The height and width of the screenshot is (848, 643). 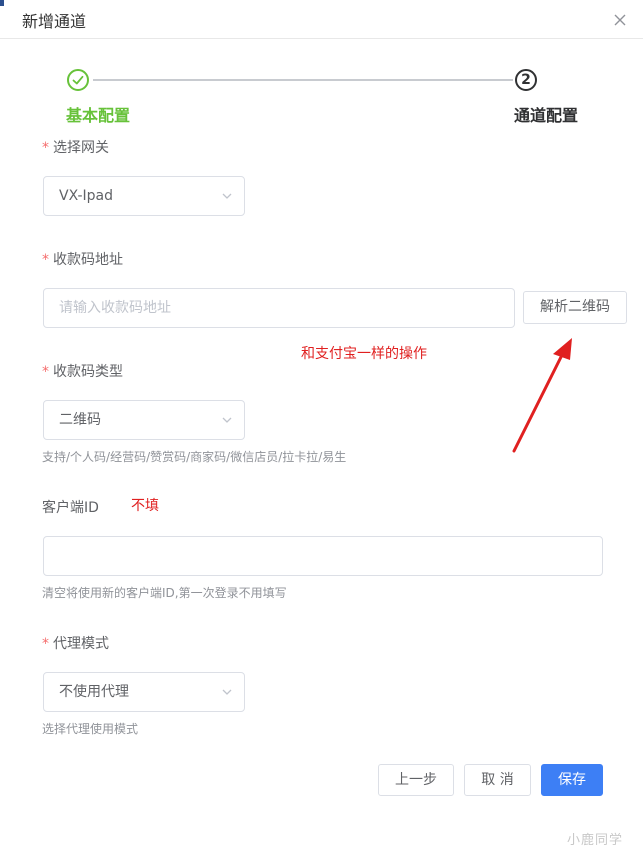 What do you see at coordinates (575, 307) in the screenshot?
I see `parse-qr-button: 解析二维码` at bounding box center [575, 307].